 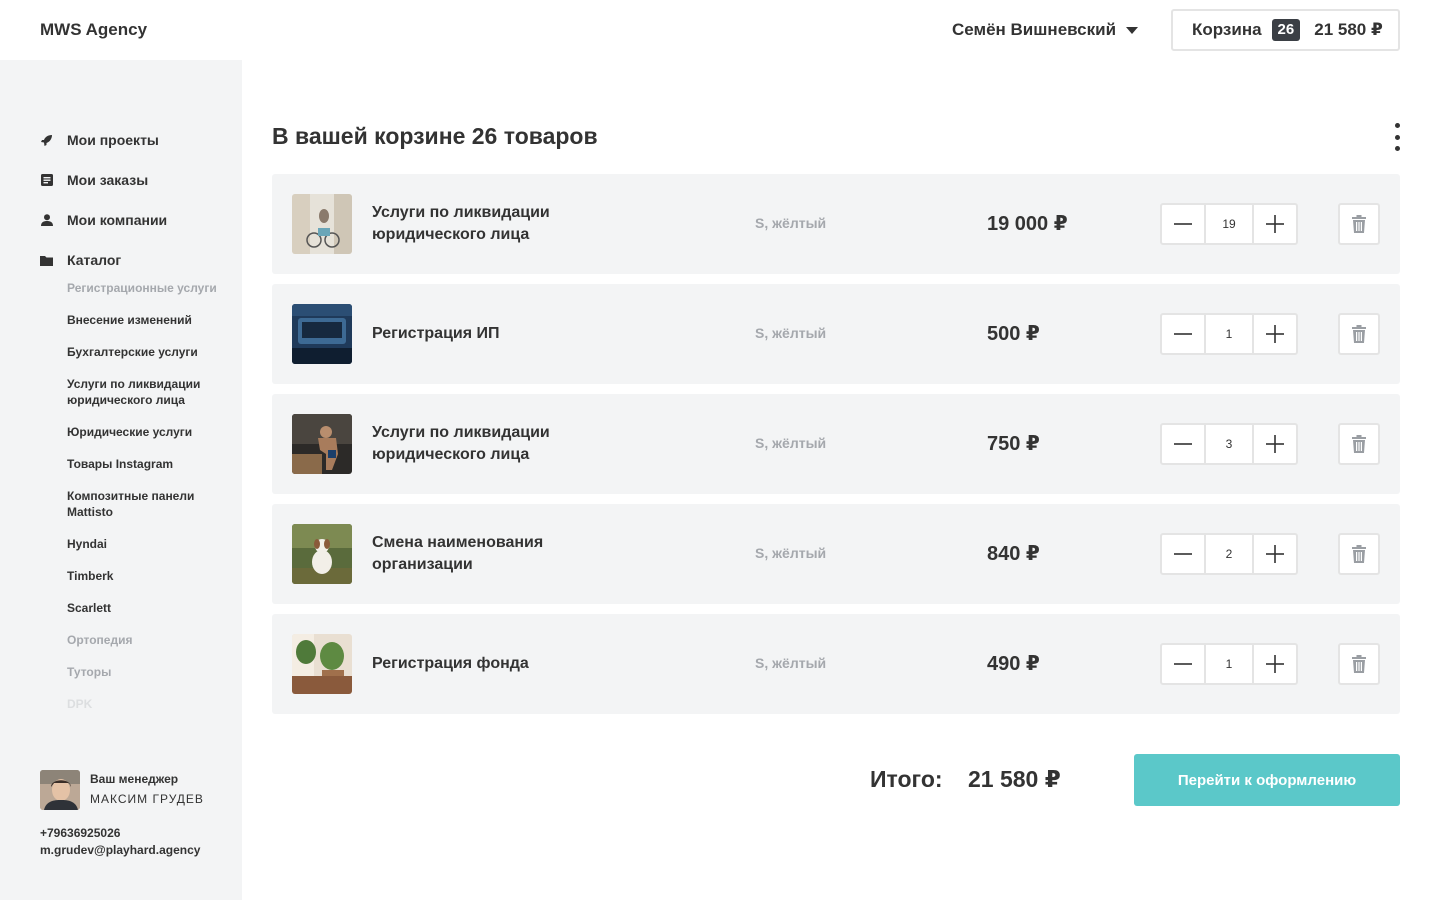 What do you see at coordinates (1267, 780) in the screenshot?
I see `checkout-button: Перейти к оформлению` at bounding box center [1267, 780].